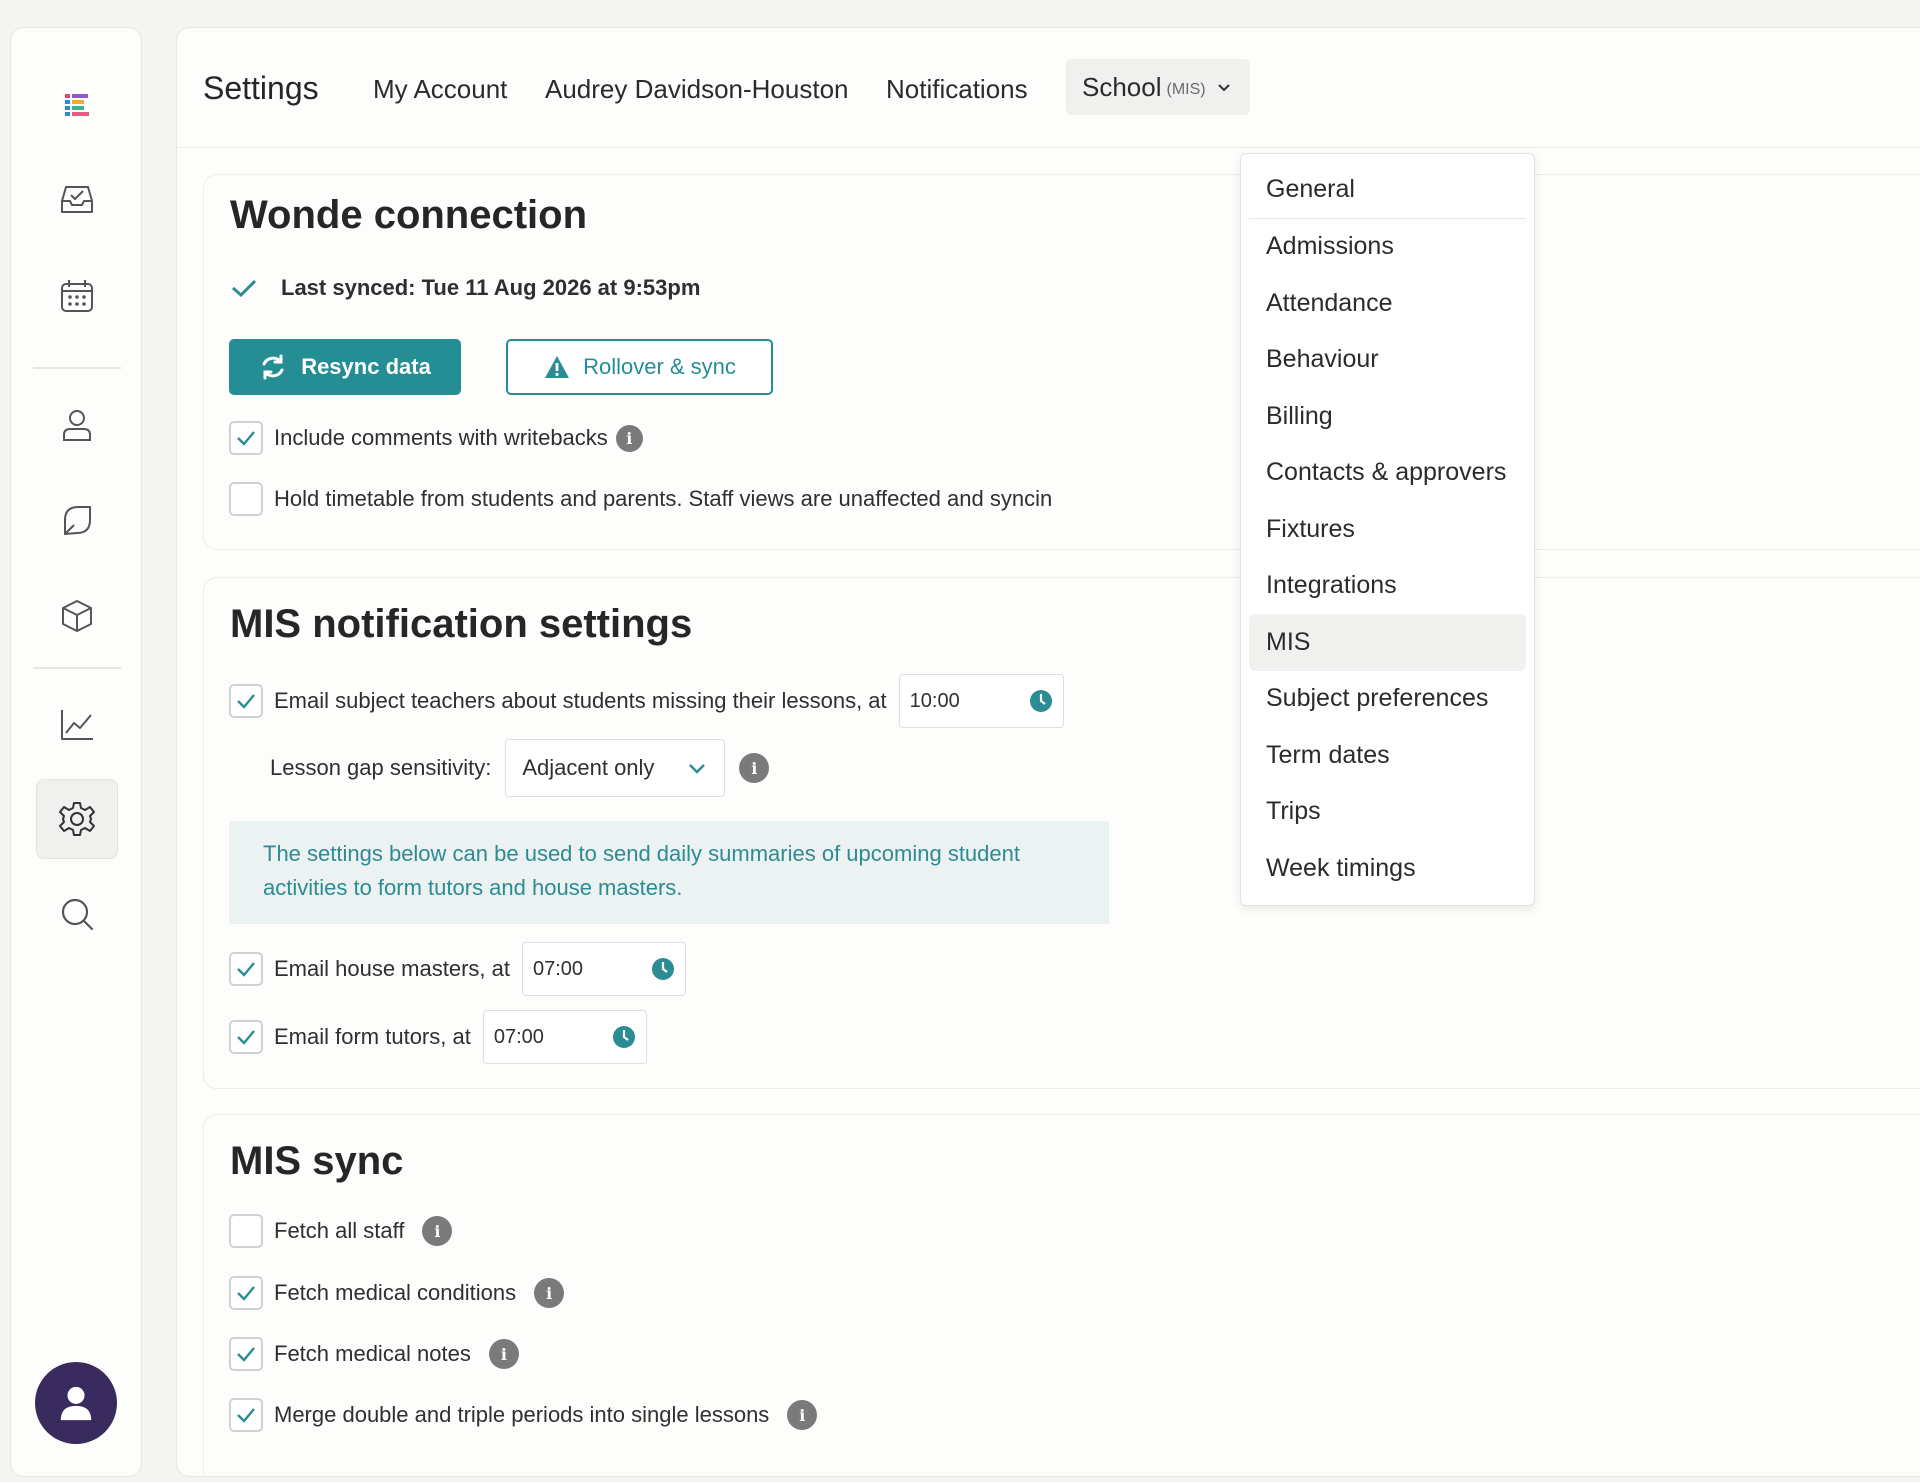  Describe the element at coordinates (77, 520) in the screenshot. I see `leaf-icon` at that location.